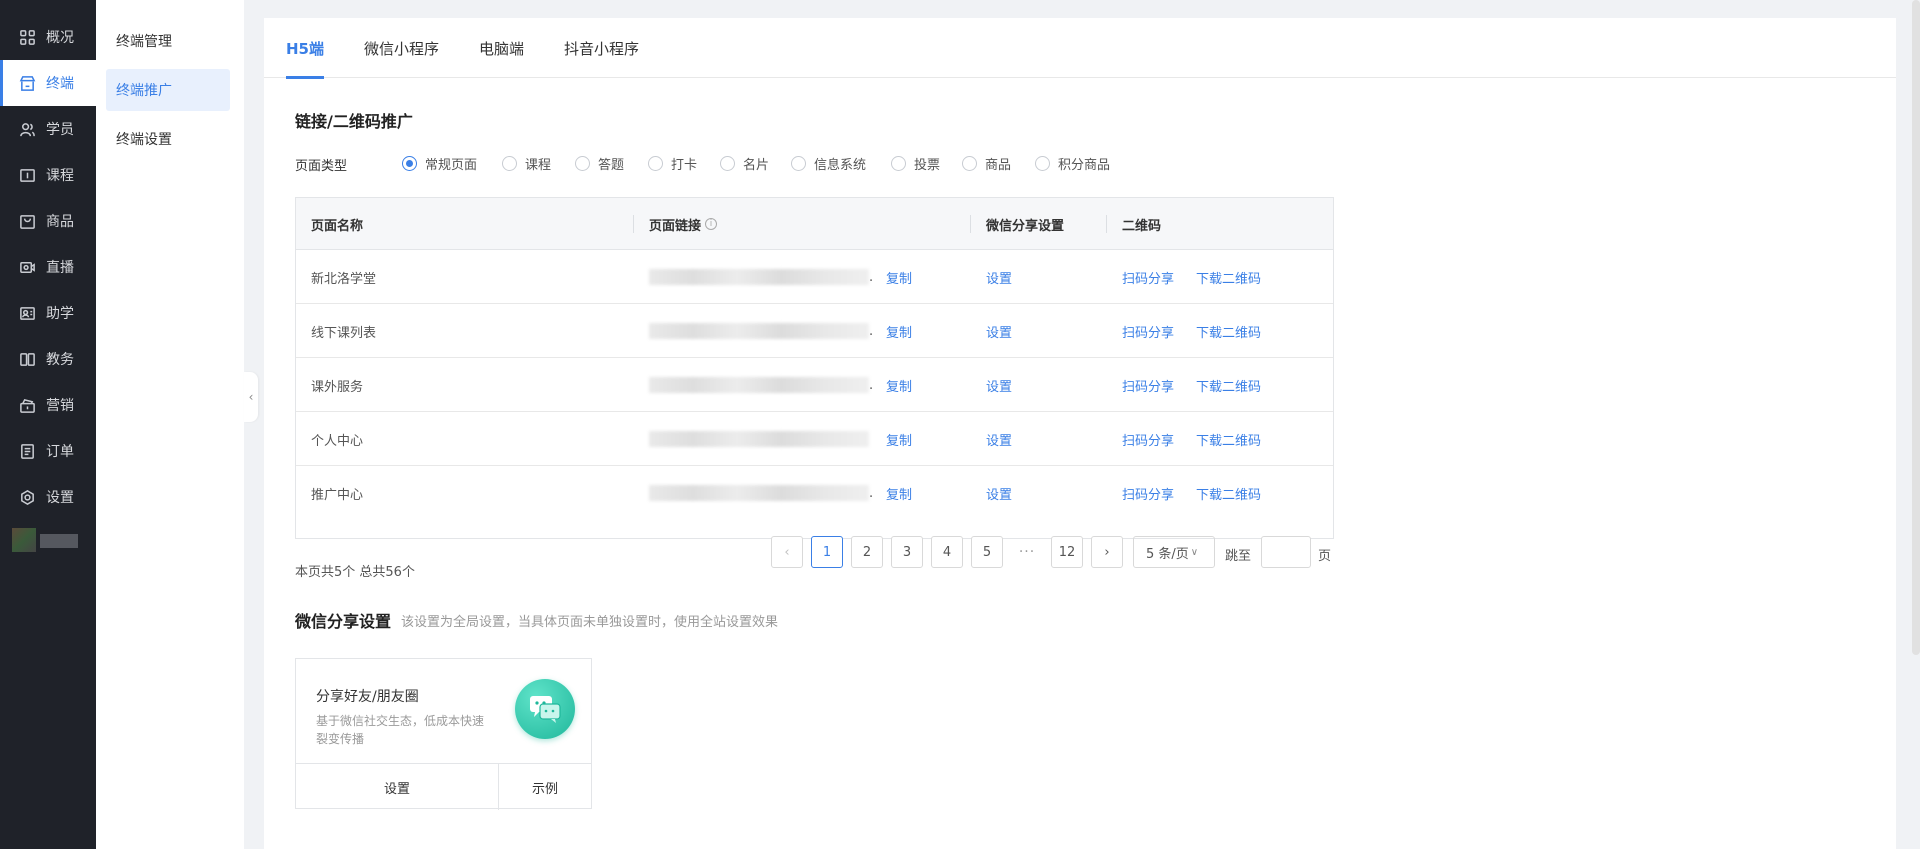  What do you see at coordinates (27, 221) in the screenshot?
I see `goods-icon` at bounding box center [27, 221].